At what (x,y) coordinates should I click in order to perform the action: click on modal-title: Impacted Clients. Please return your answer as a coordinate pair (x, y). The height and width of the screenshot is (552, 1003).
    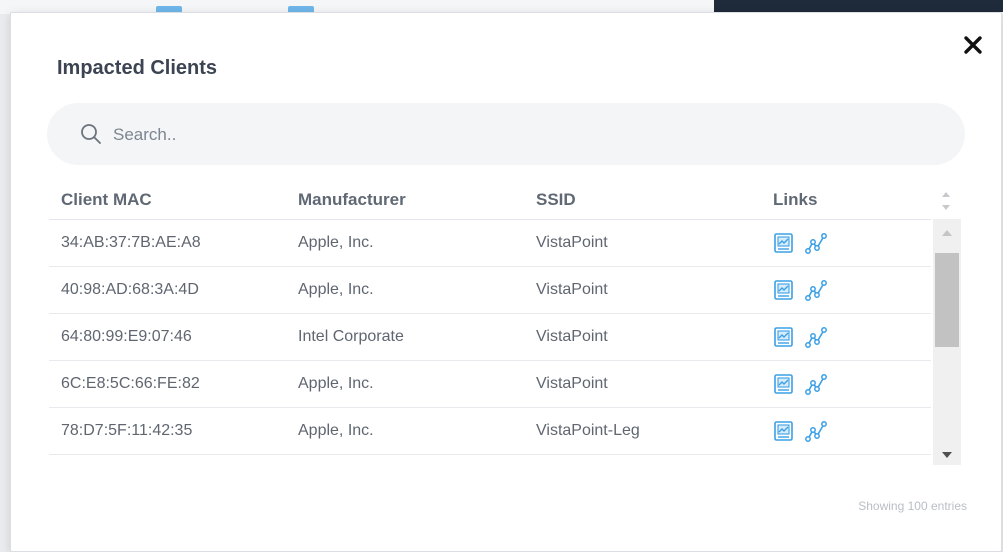
    Looking at the image, I should click on (137, 68).